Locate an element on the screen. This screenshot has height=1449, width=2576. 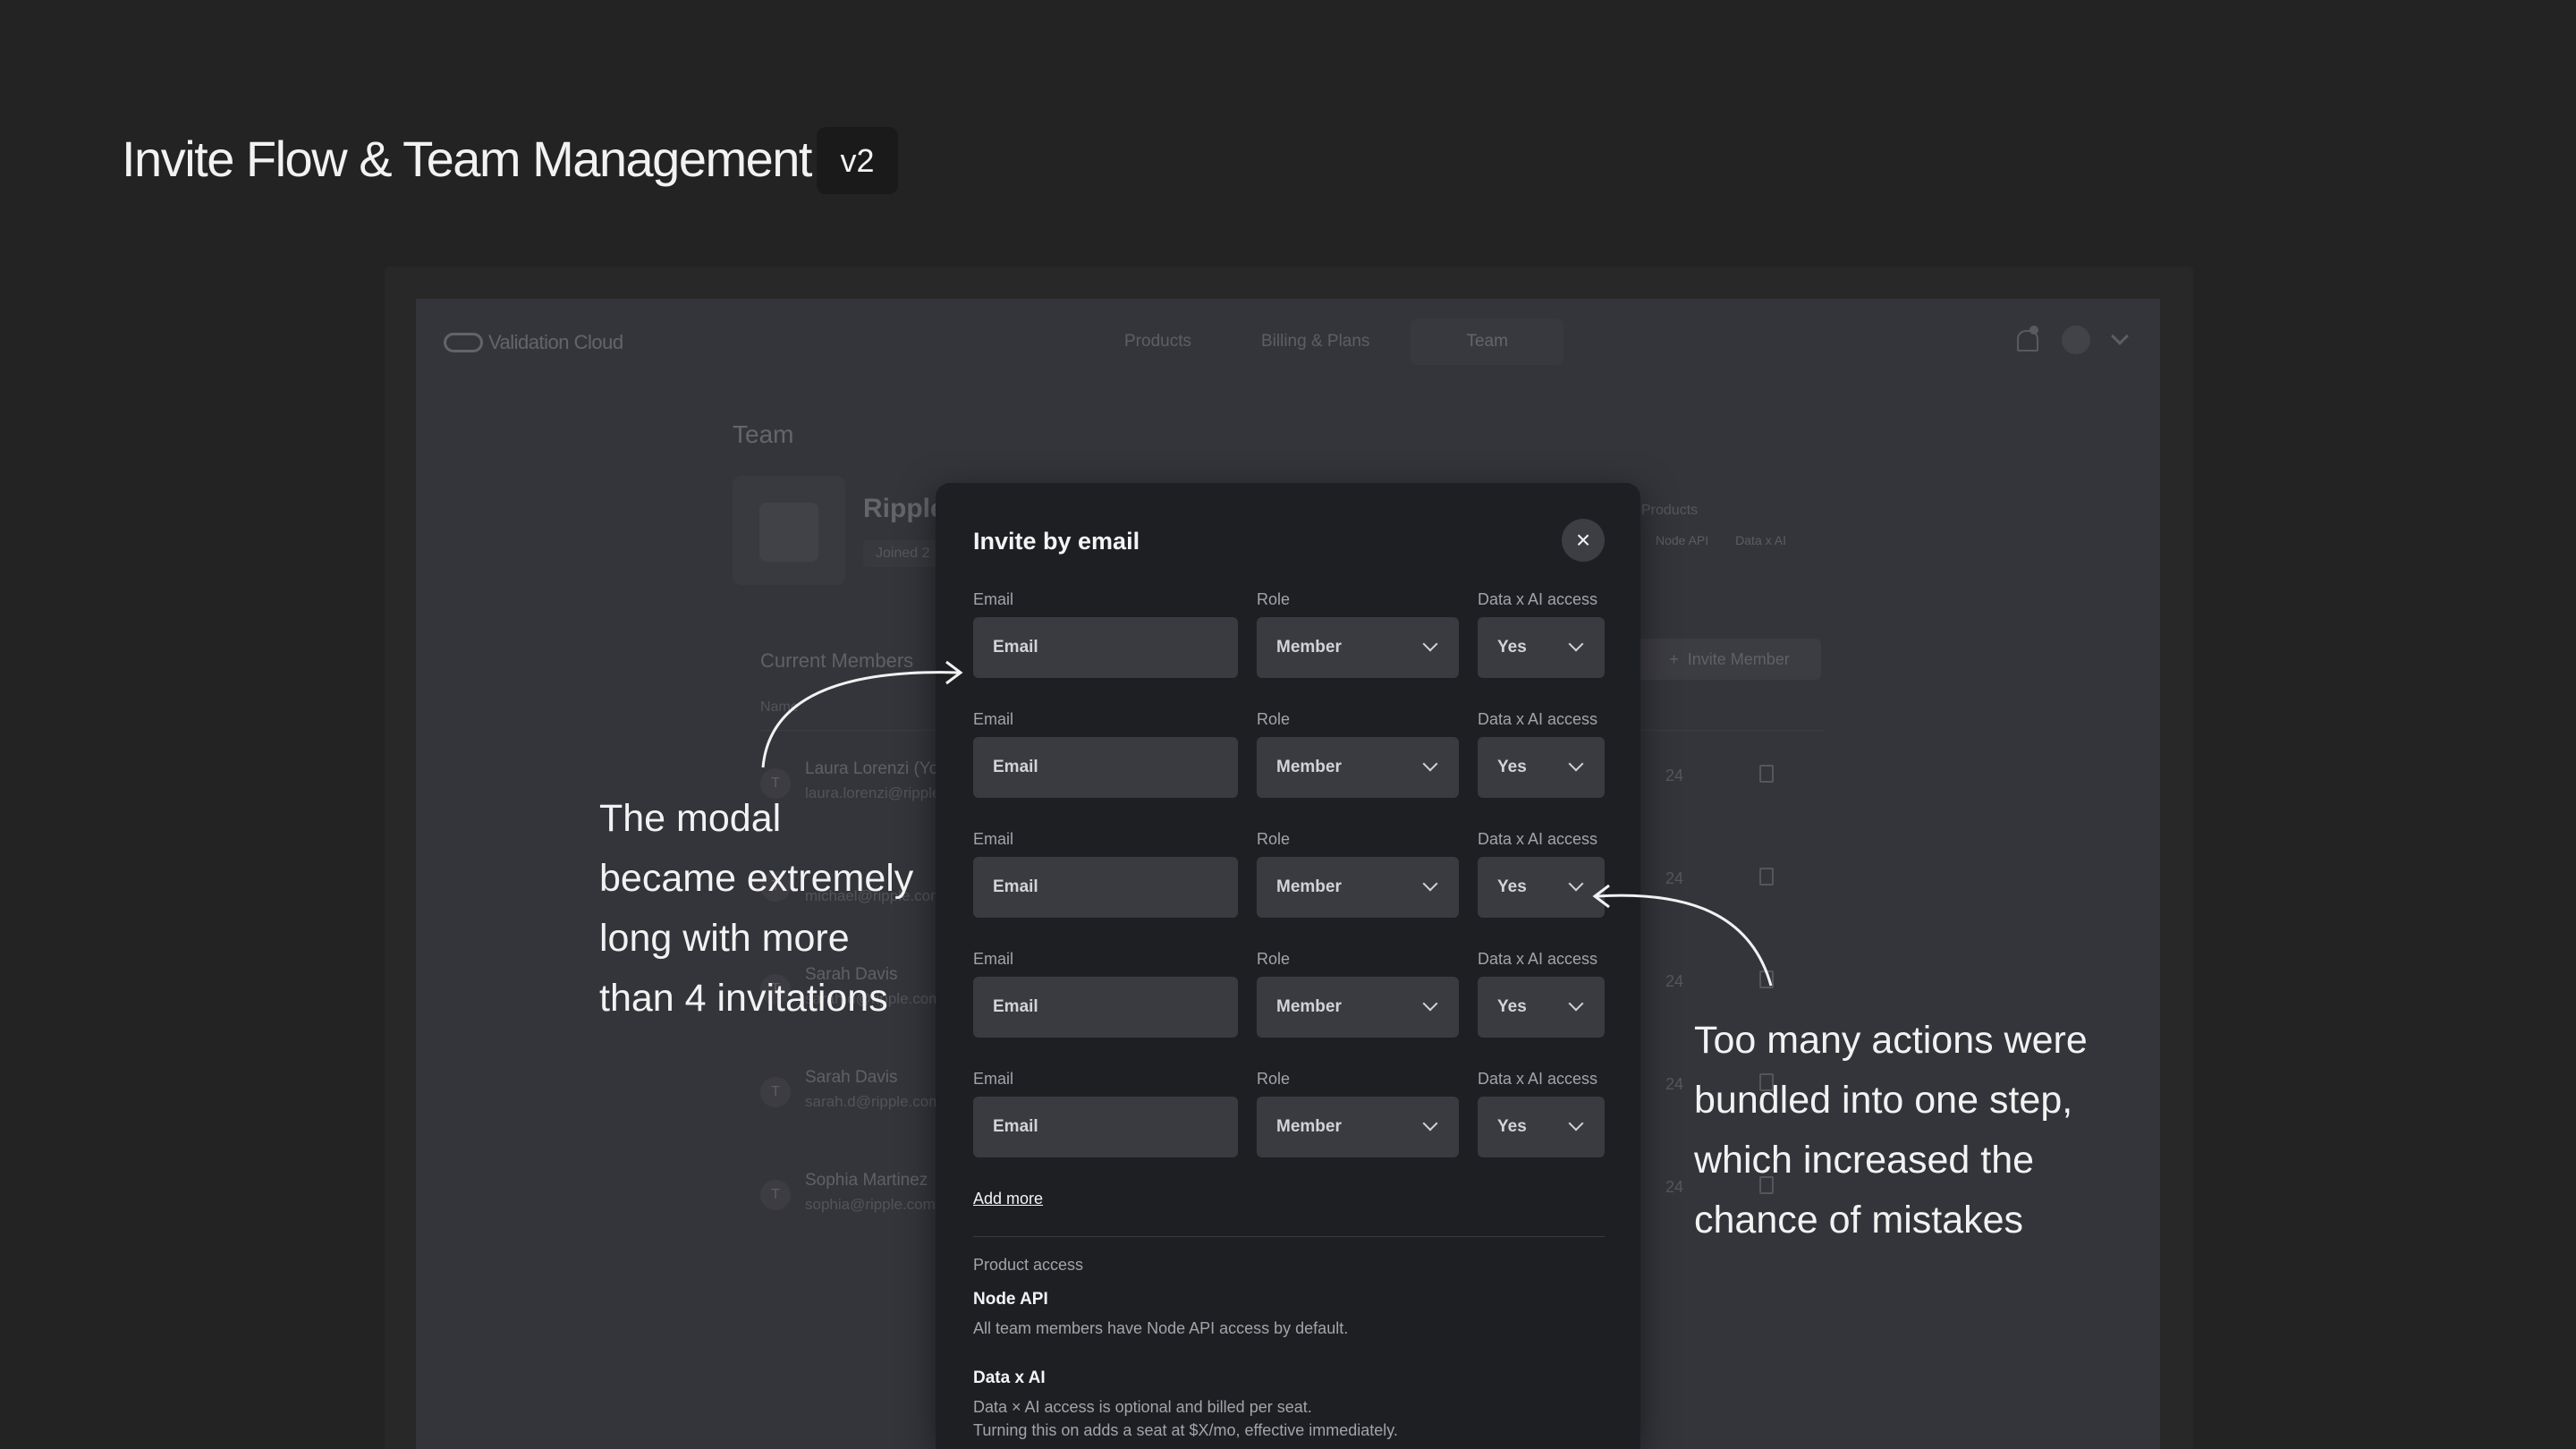
product-access-label: Product access is located at coordinates (1028, 1265).